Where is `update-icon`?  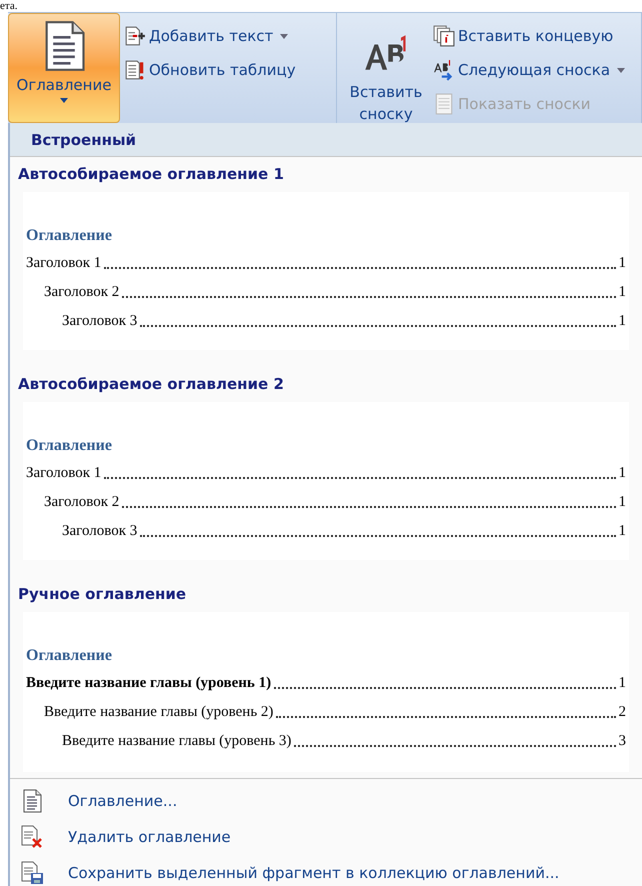 update-icon is located at coordinates (135, 70).